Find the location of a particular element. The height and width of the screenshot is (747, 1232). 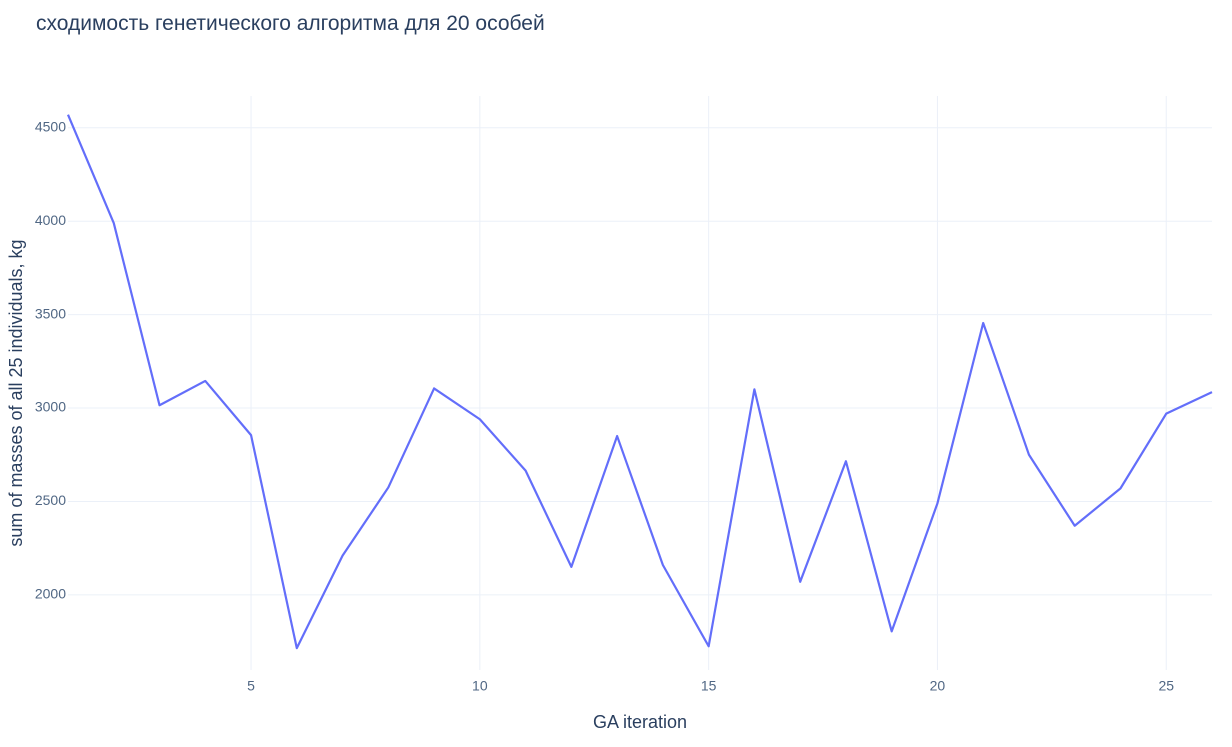

y-axis-title: sum of masses of all 25 individuals, kg is located at coordinates (16, 392).